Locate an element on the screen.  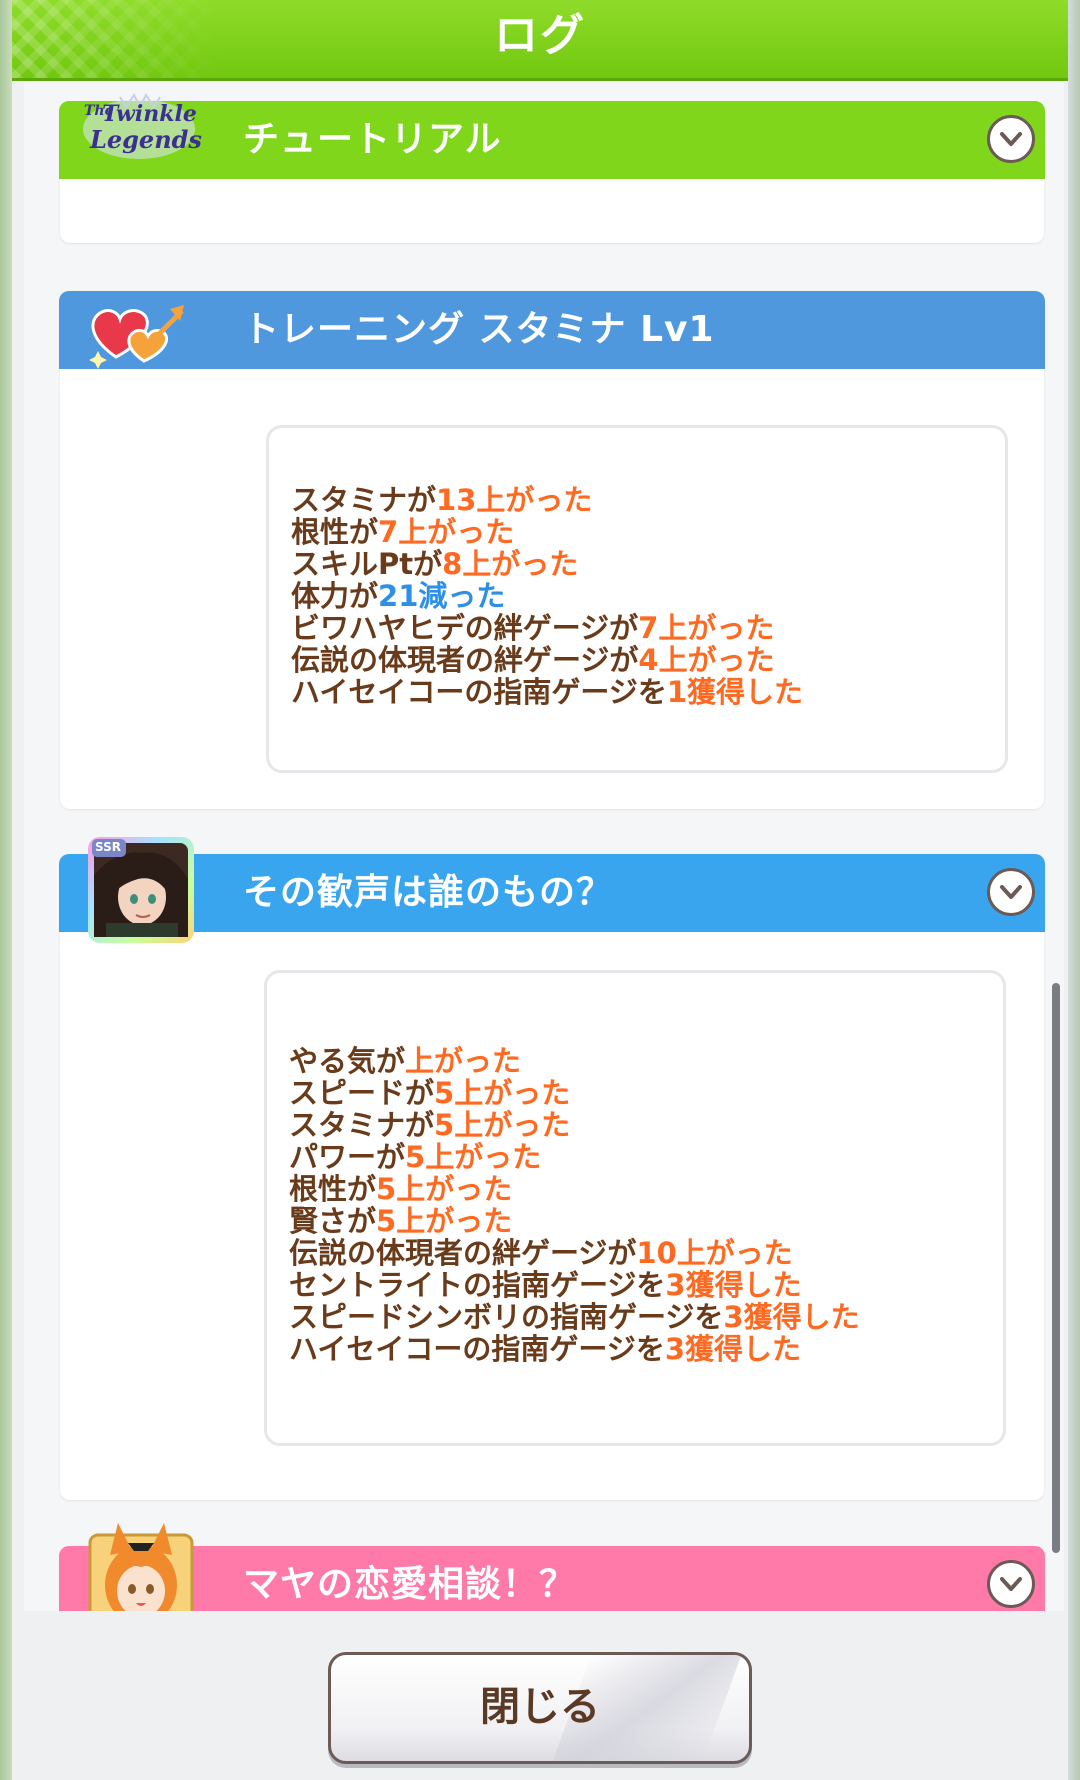
close-button-label: 閉じる is located at coordinates (540, 1707).